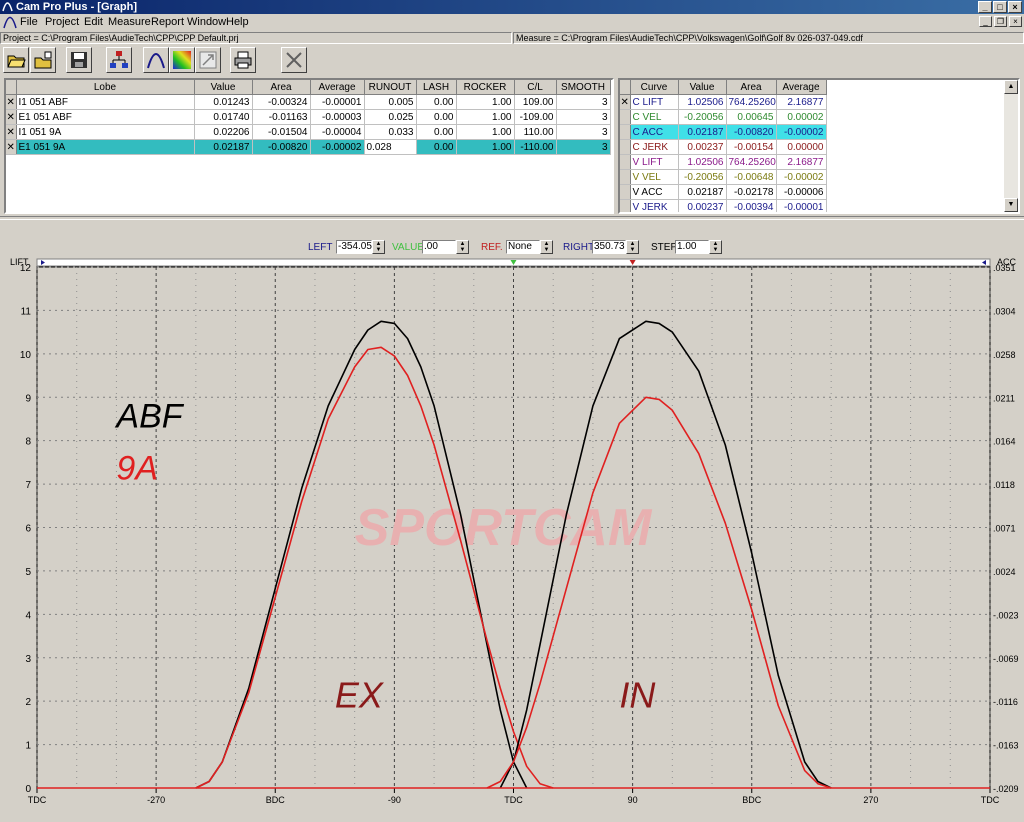 The width and height of the screenshot is (1024, 822). Describe the element at coordinates (692, 247) in the screenshot. I see `step-input: 1.00` at that location.